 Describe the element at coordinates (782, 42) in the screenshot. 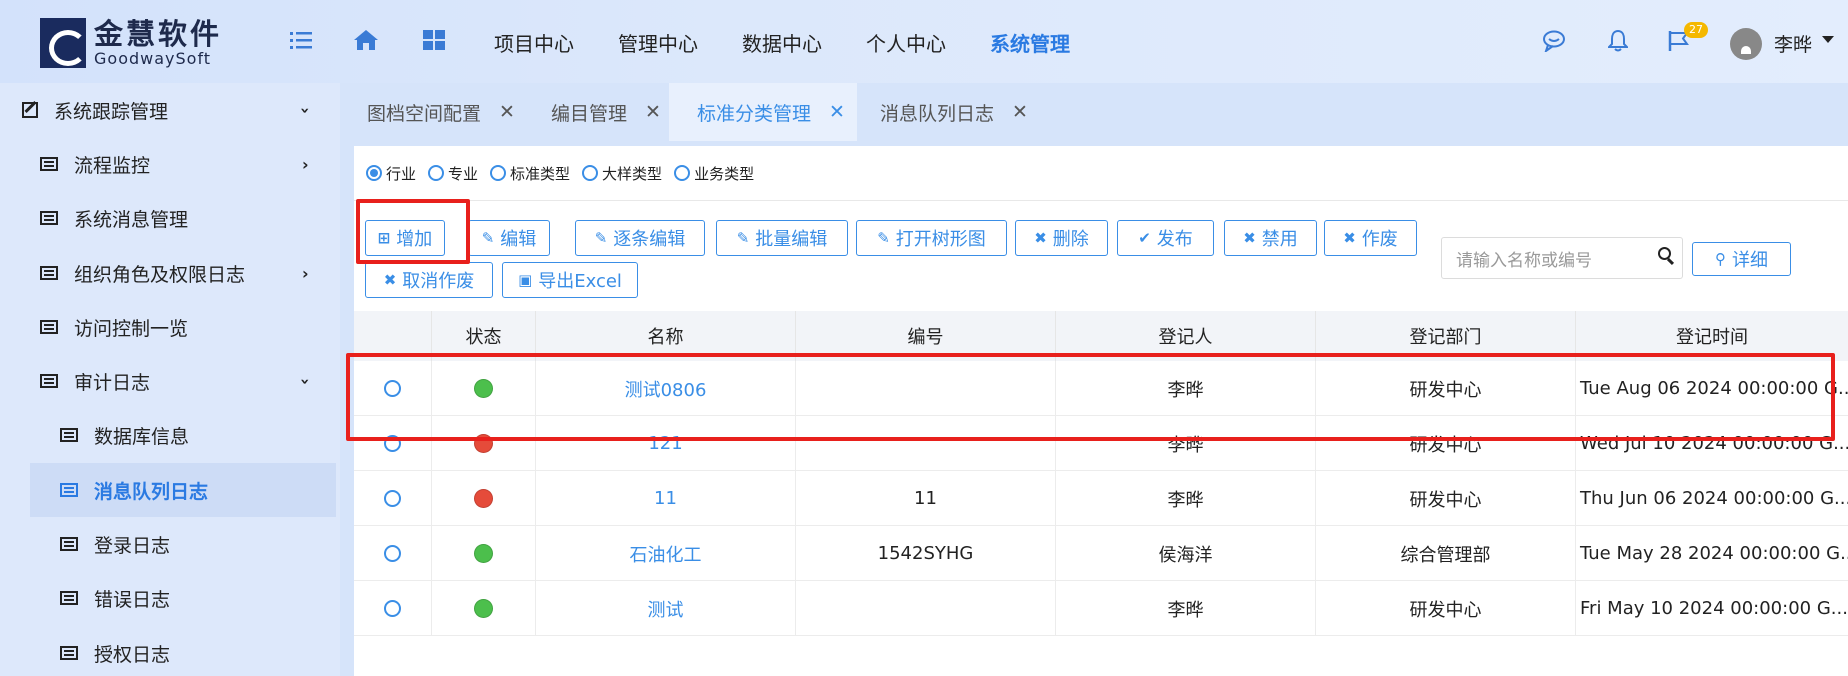

I see `nav-item-data-center: 数据中心` at that location.